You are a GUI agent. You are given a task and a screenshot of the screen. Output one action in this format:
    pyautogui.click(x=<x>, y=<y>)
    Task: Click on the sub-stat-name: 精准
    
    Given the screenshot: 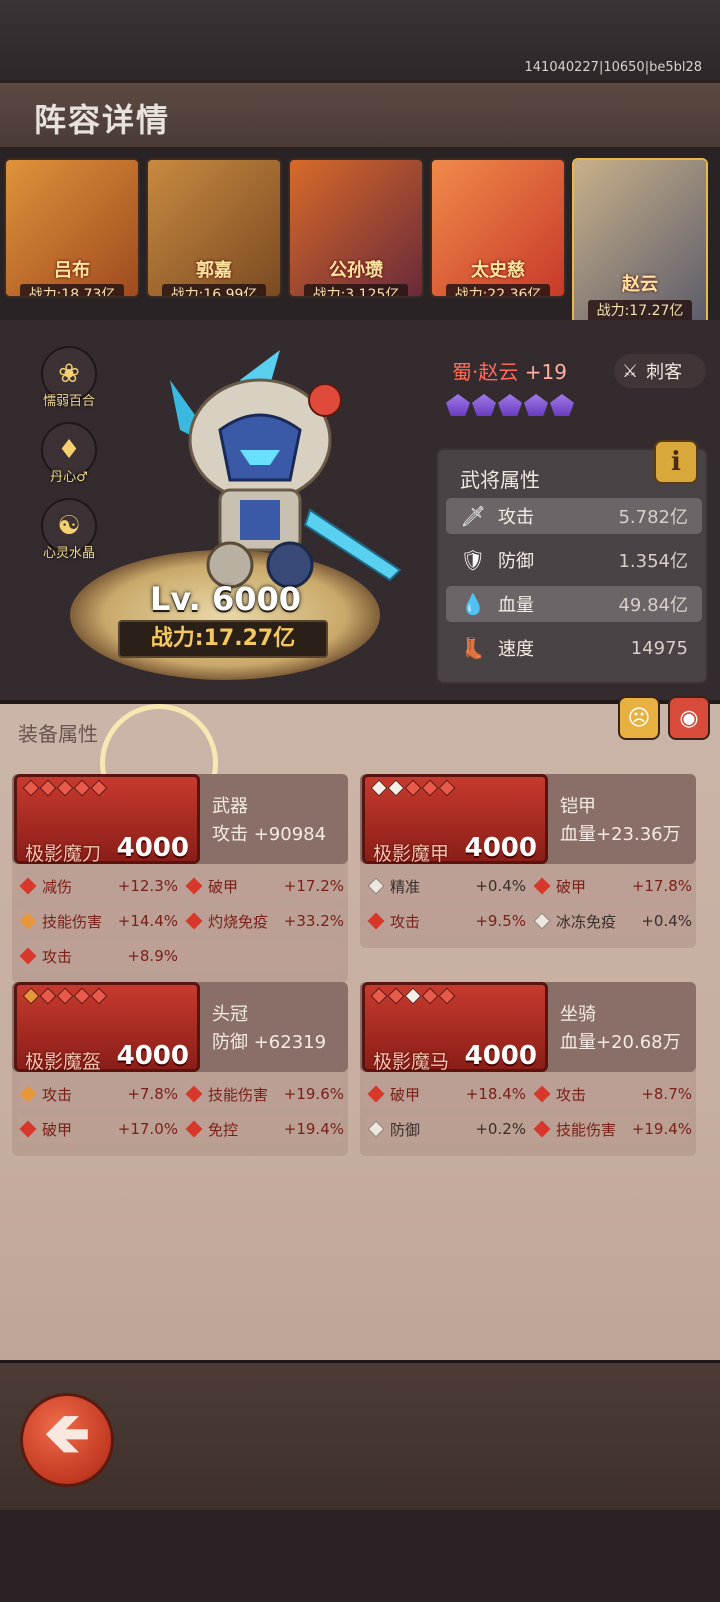 What is the action you would take?
    pyautogui.click(x=405, y=886)
    